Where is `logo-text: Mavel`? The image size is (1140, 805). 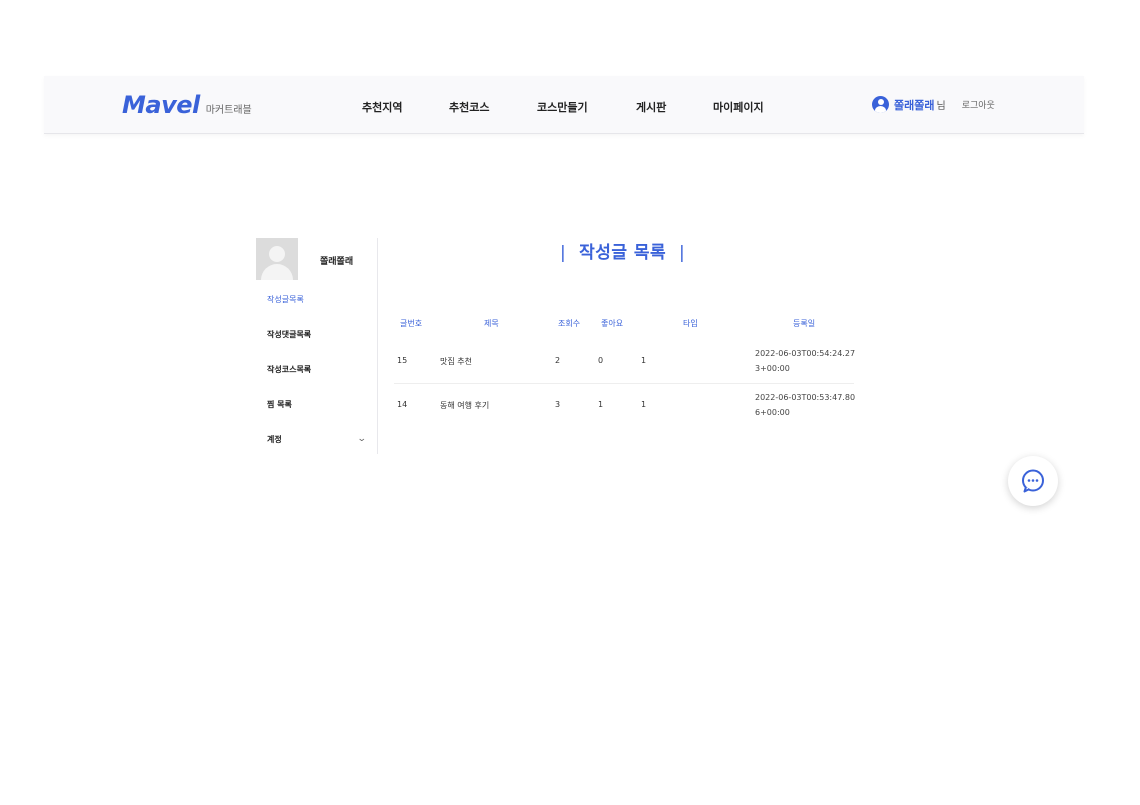 logo-text: Mavel is located at coordinates (161, 105).